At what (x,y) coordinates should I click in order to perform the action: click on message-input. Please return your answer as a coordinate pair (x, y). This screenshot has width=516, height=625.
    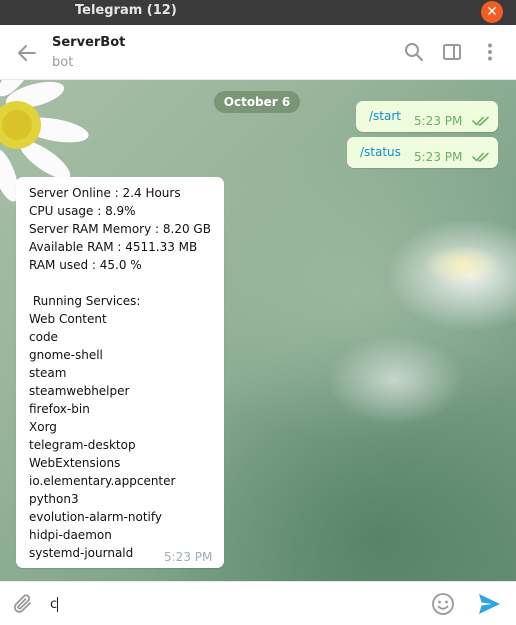
    Looking at the image, I should click on (230, 604).